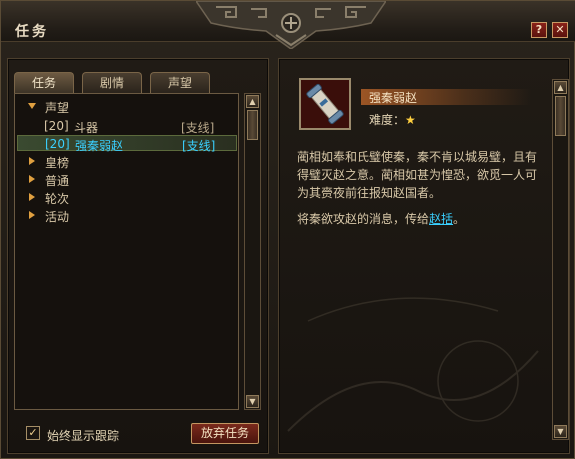 This screenshot has width=575, height=459. What do you see at coordinates (539, 30) in the screenshot?
I see `help-button: ?` at bounding box center [539, 30].